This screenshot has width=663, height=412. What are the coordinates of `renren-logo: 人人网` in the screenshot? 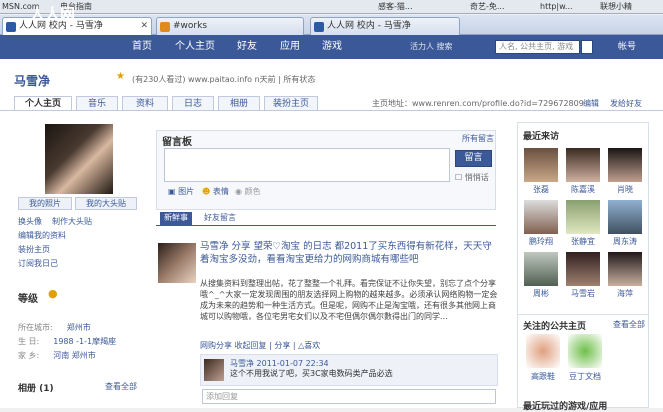 It's located at (65, 12).